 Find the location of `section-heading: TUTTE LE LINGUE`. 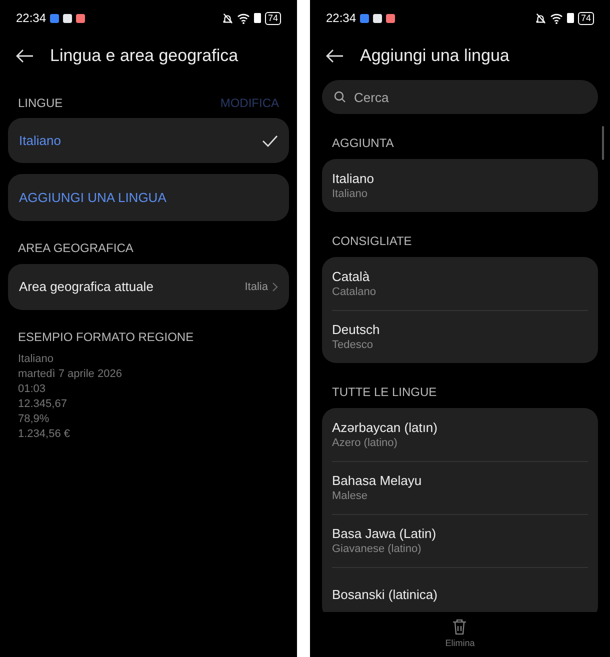

section-heading: TUTTE LE LINGUE is located at coordinates (384, 392).